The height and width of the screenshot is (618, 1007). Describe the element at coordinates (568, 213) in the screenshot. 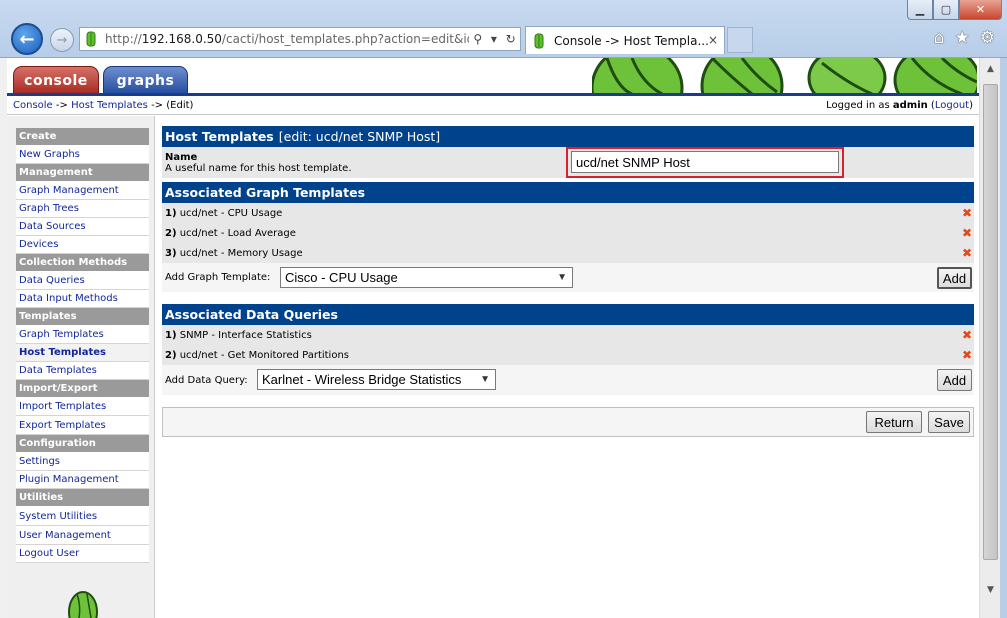

I see `graph-template-row: 1) ucd/net - CPU Usage ✖` at that location.